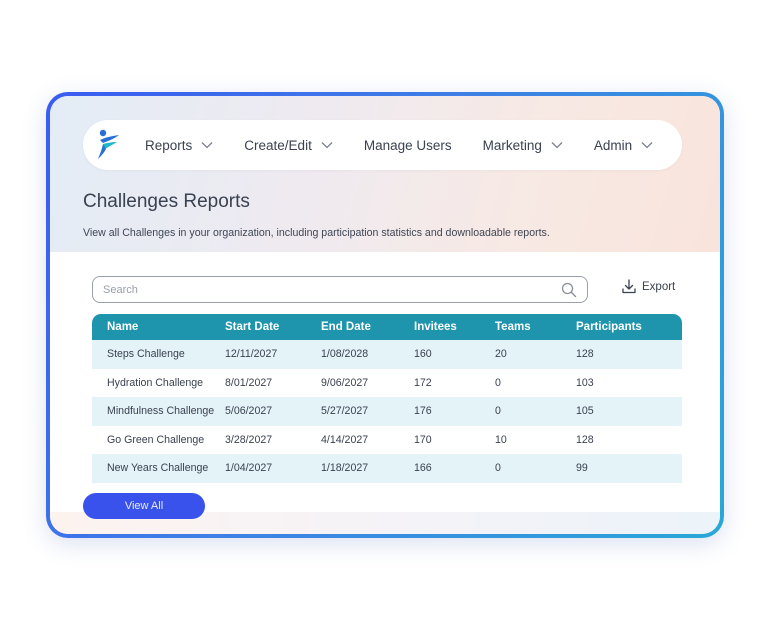 This screenshot has height=627, width=768. Describe the element at coordinates (454, 327) in the screenshot. I see `column-header-invitees: Invitees` at that location.